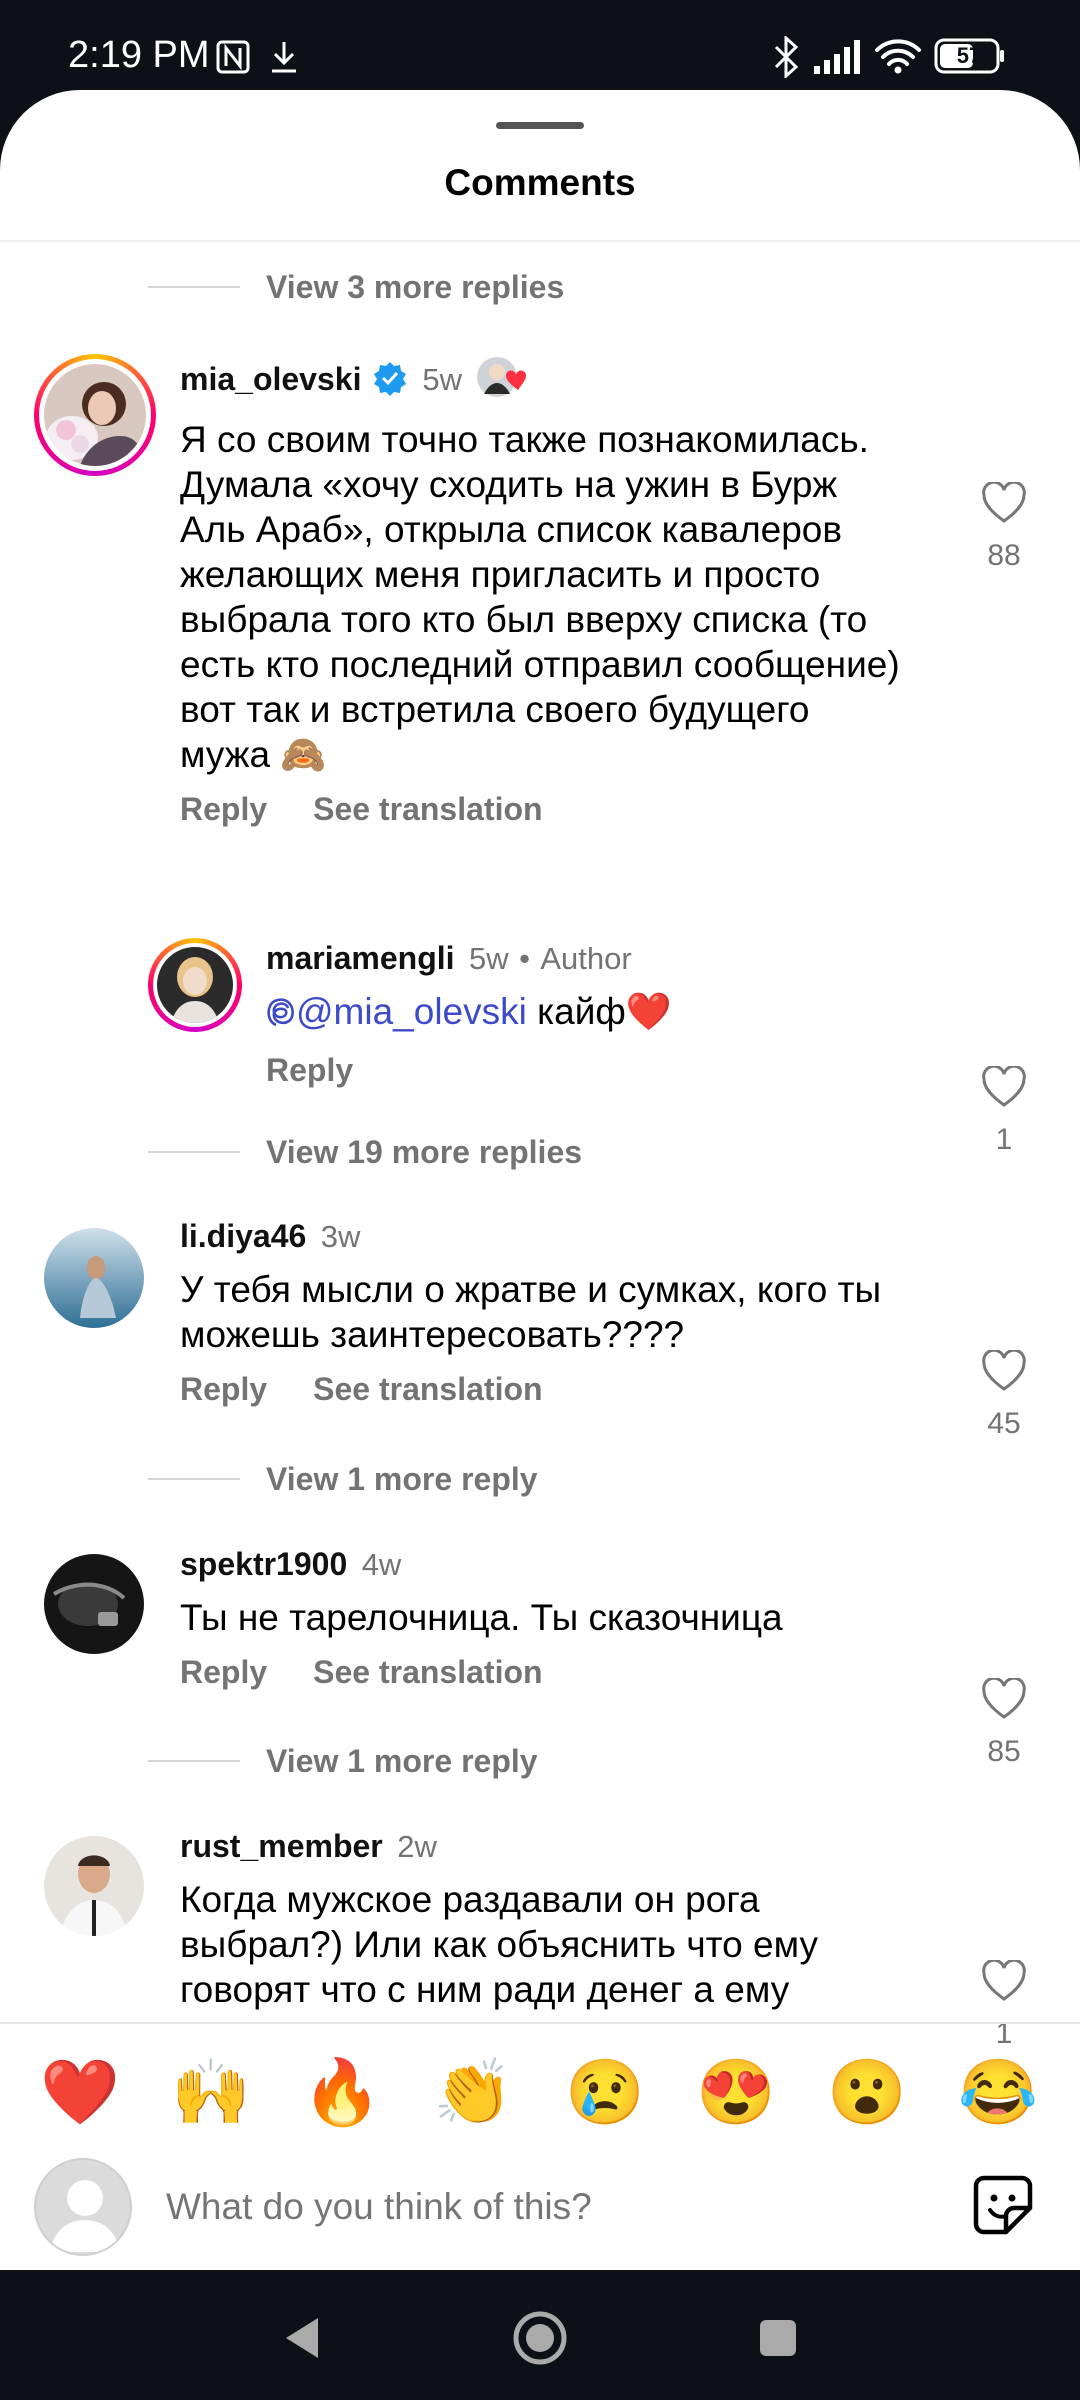 The height and width of the screenshot is (2400, 1080). I want to click on emoji-cry-button: 😢, so click(605, 2092).